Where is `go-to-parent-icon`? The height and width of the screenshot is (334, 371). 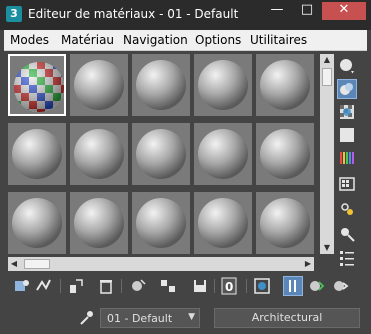
go-to-parent-icon is located at coordinates (316, 286).